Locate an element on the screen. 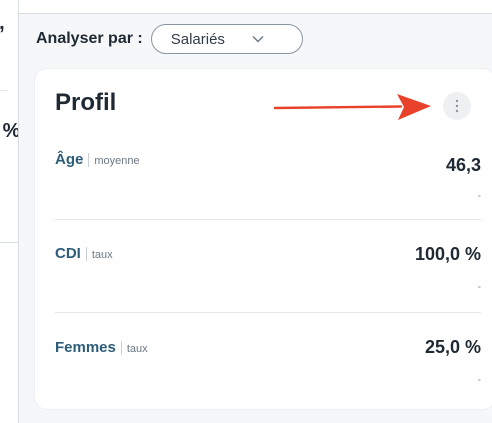 This screenshot has height=423, width=492. background-card: 6, 0 % is located at coordinates (10, 121).